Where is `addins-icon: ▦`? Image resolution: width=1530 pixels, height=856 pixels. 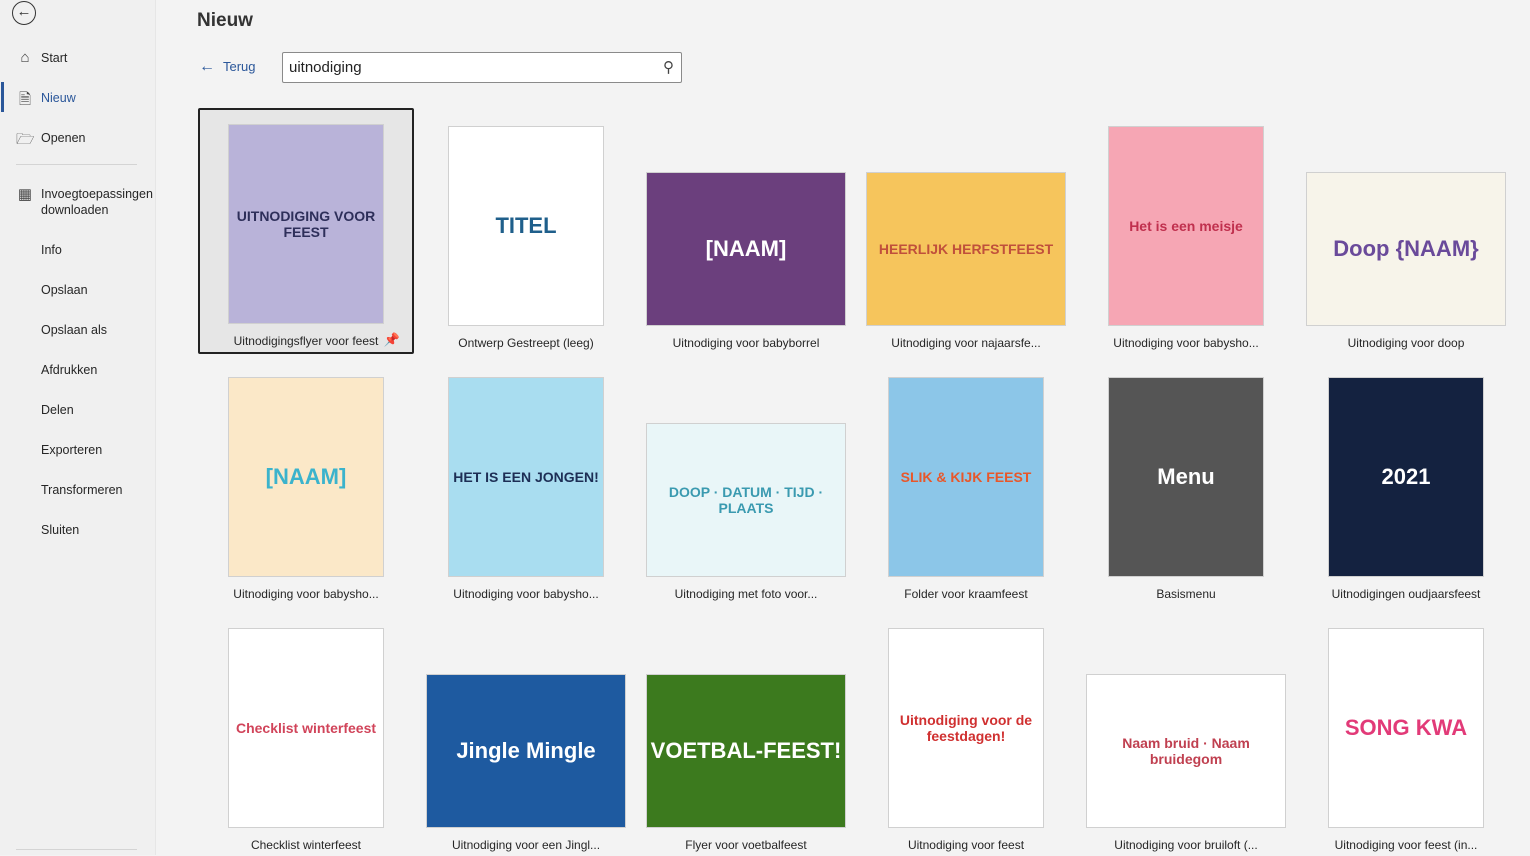 addins-icon: ▦ is located at coordinates (25, 194).